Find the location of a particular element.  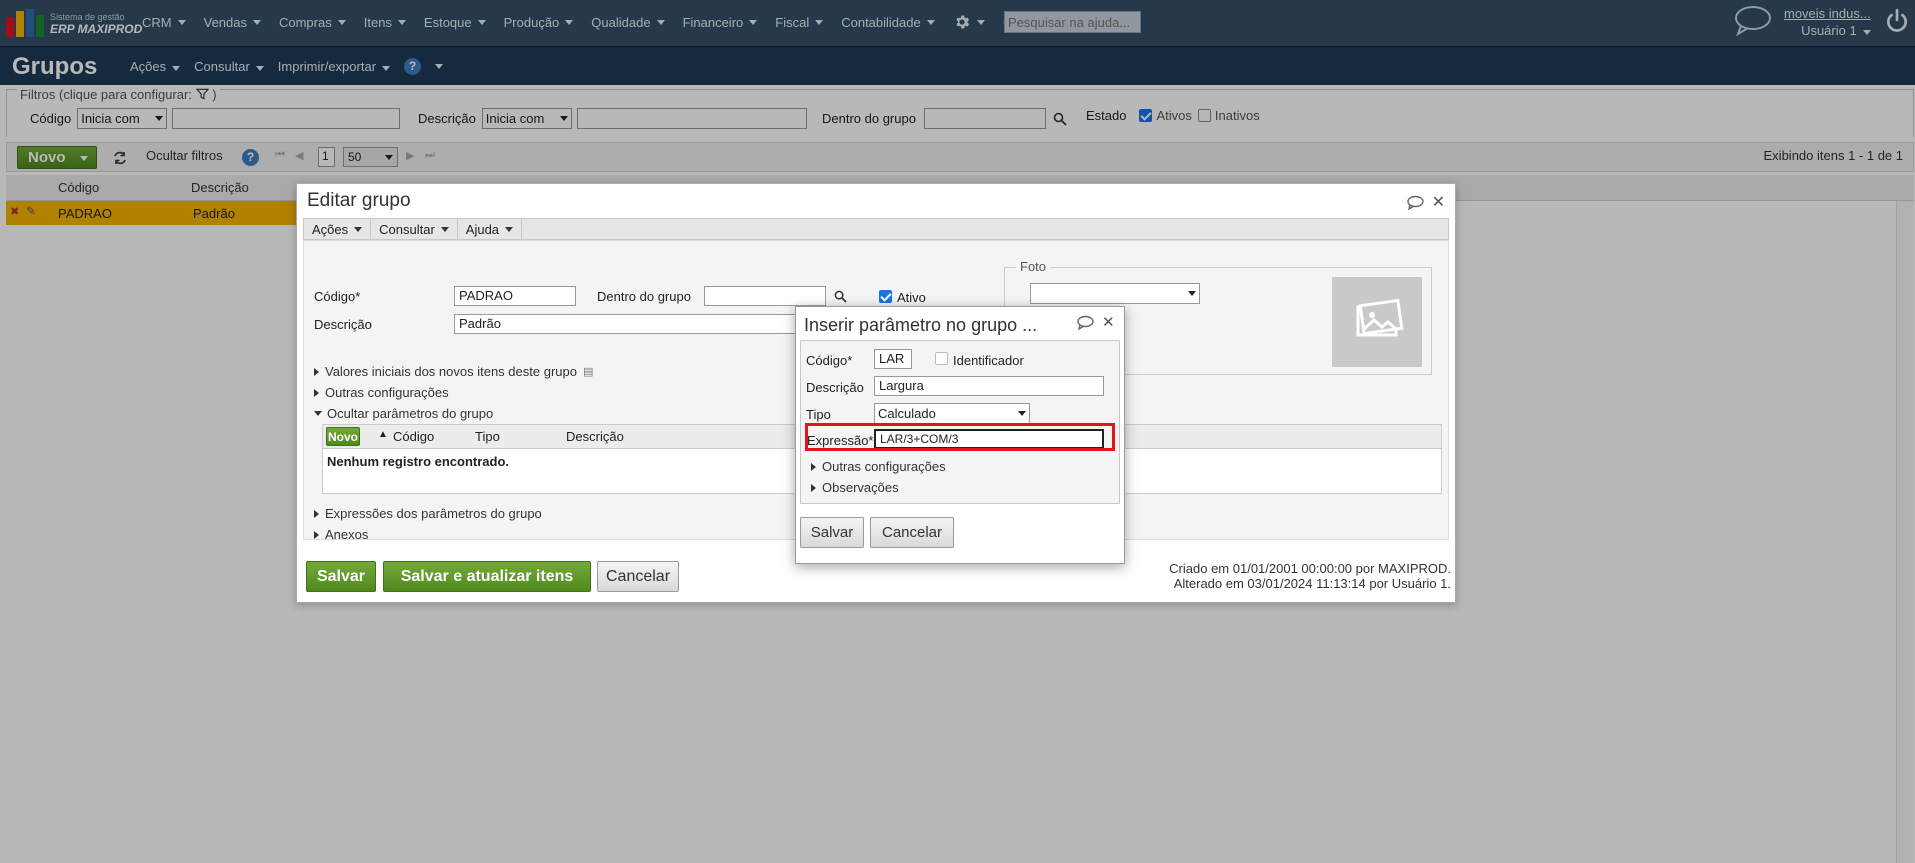

foto-select is located at coordinates (1115, 293).